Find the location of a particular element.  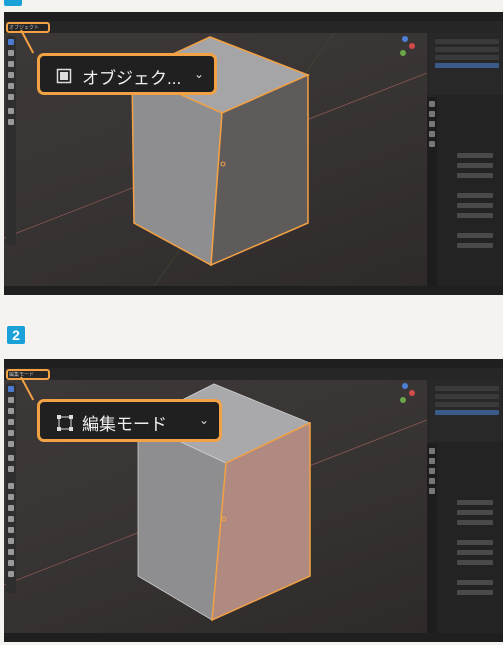

spin-tool-icon is located at coordinates (11, 552).